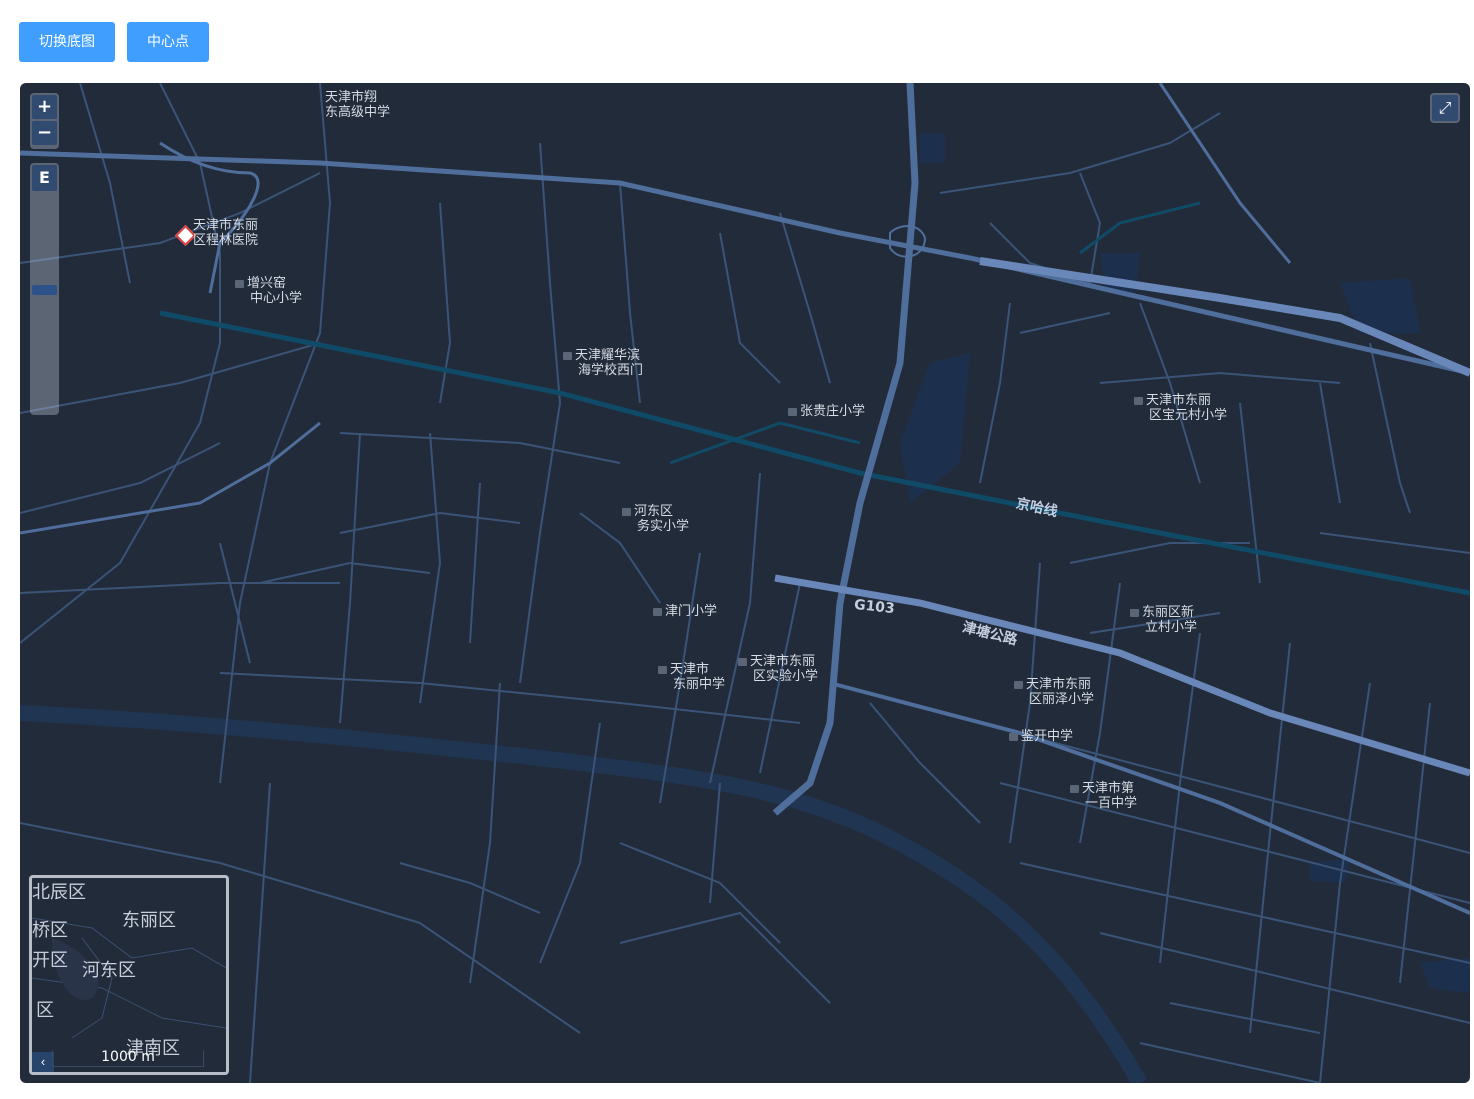  I want to click on overview-map: 北辰区 东丽区 桥区 开区 河东区 区 津南区 ‹, so click(129, 975).